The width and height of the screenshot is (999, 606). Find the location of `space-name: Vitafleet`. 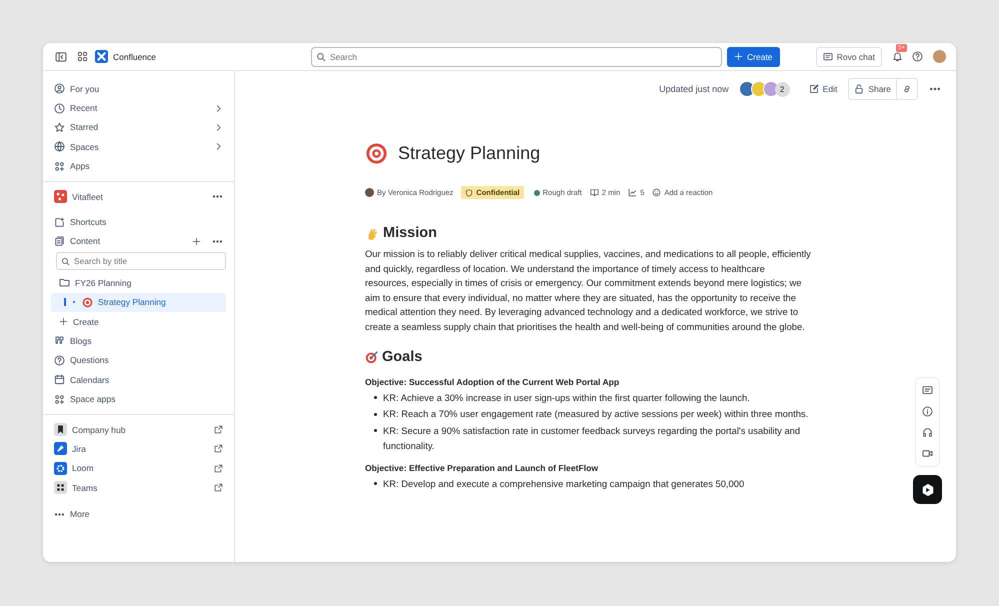

space-name: Vitafleet is located at coordinates (139, 197).